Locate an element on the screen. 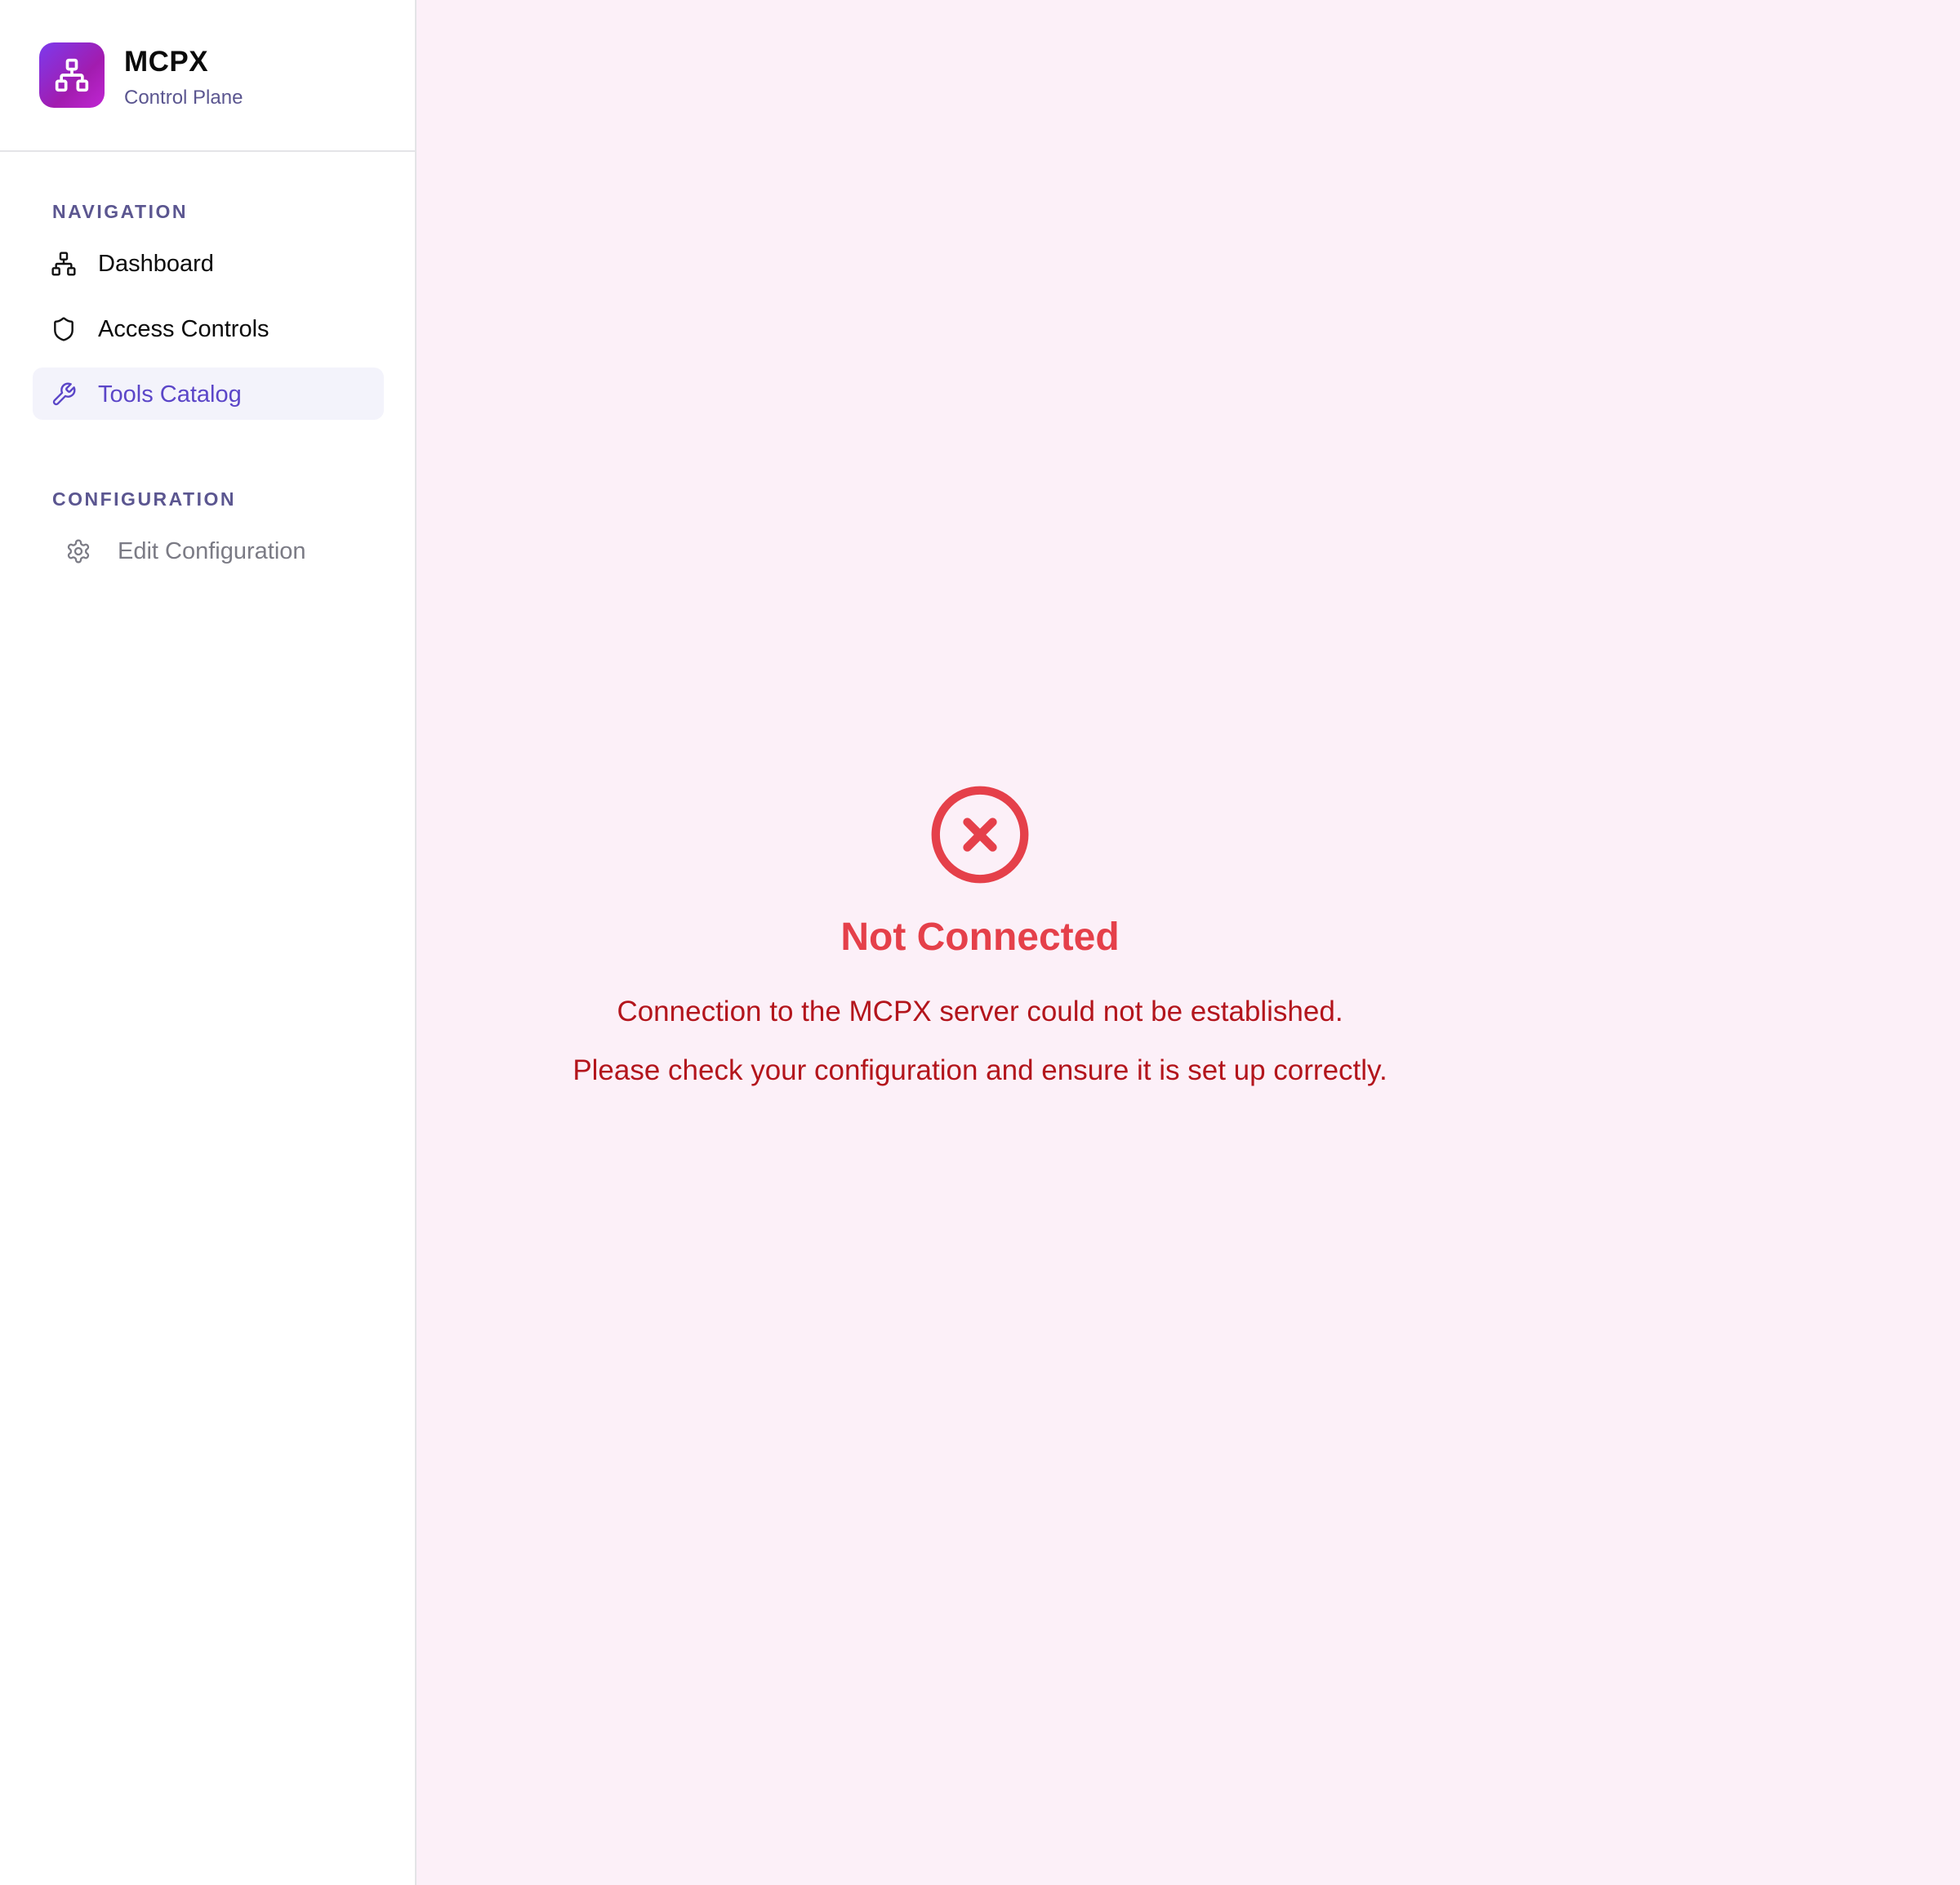 The height and width of the screenshot is (1885, 1960). brand-logo is located at coordinates (72, 75).